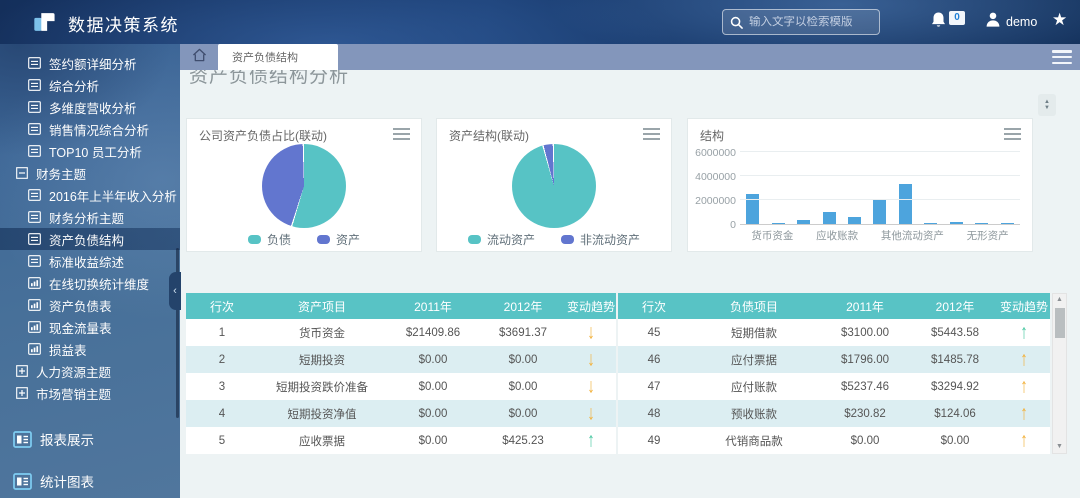 This screenshot has width=1080, height=498. What do you see at coordinates (834, 332) in the screenshot?
I see `table-row: 45 短期借款 $3100.00 $5443.58 ↑` at bounding box center [834, 332].